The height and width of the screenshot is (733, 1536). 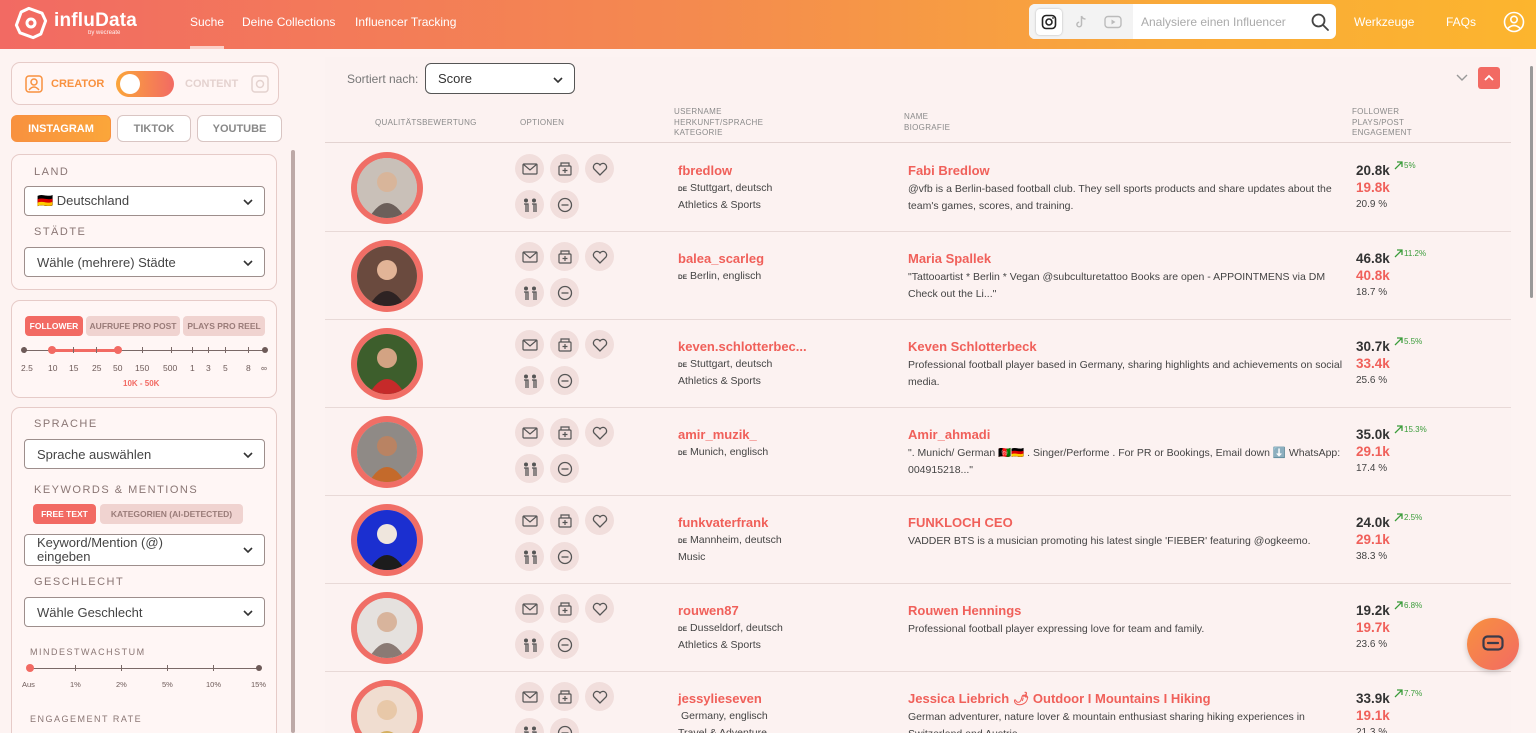 I want to click on influencer-username: amir_muzik_, so click(x=717, y=434).